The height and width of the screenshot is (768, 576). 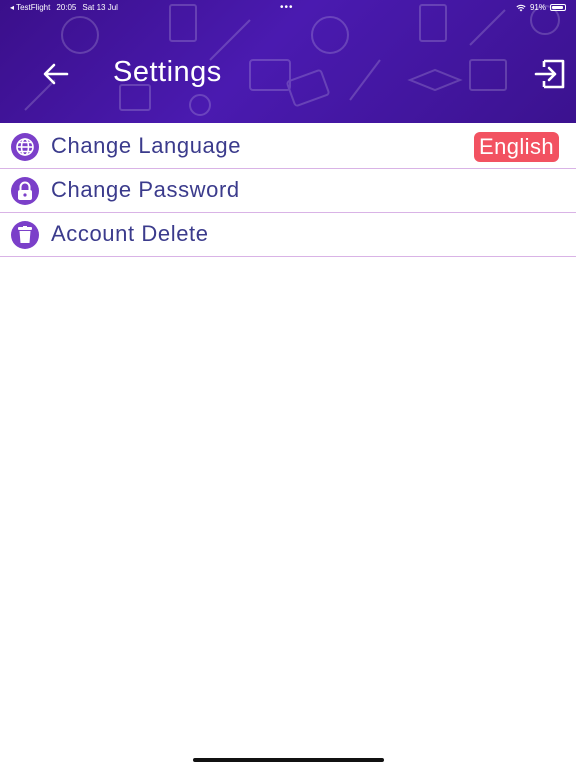 I want to click on settings-item-label: Account Delete, so click(x=130, y=233).